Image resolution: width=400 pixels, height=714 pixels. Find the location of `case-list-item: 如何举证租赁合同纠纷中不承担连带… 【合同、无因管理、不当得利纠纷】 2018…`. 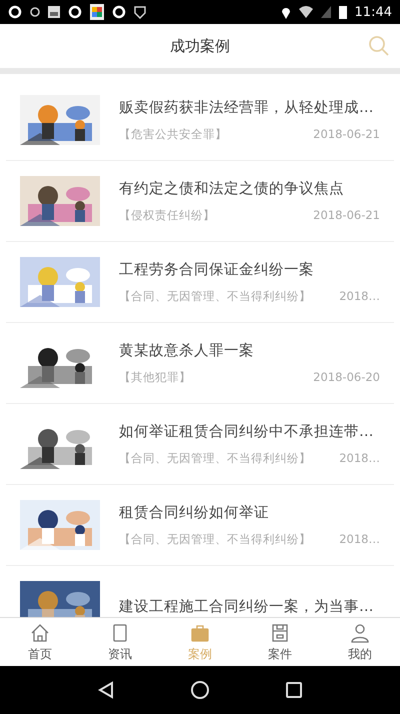

case-list-item: 如何举证租赁合同纠纷中不承担连带… 【合同、无因管理、不当得利纠纷】 2018… is located at coordinates (200, 444).